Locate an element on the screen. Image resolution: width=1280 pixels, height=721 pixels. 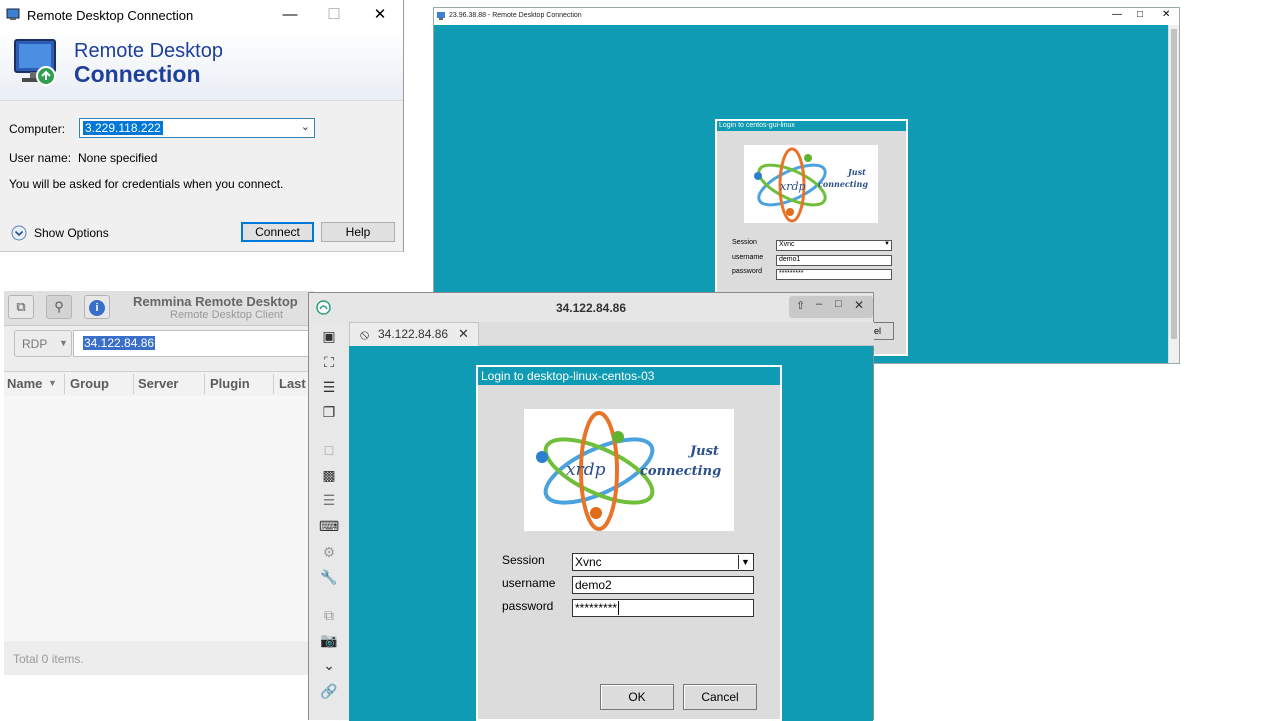
multi-monitor-icon: ❐ is located at coordinates (329, 412).